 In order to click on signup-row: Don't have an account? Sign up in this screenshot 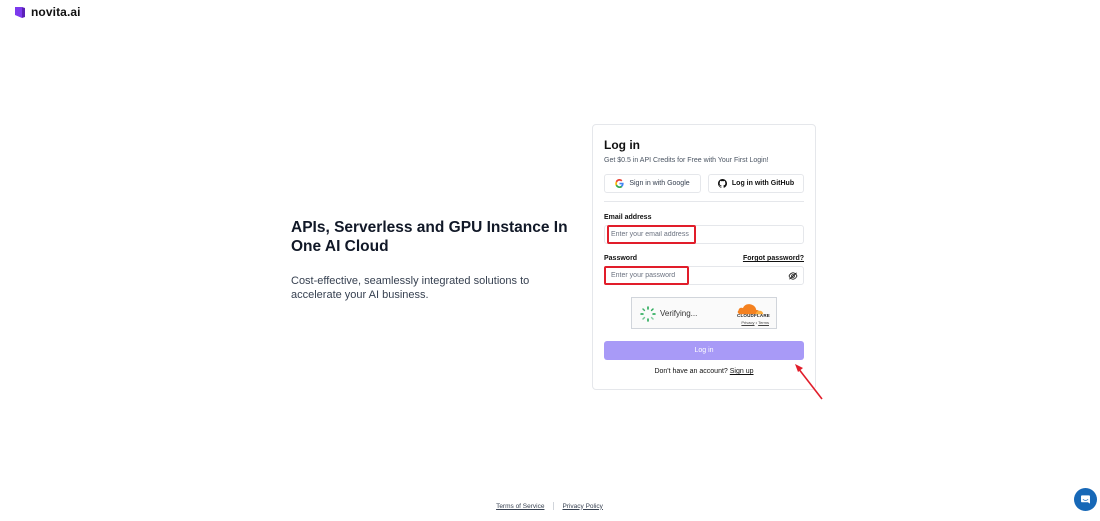, I will do `click(704, 371)`.